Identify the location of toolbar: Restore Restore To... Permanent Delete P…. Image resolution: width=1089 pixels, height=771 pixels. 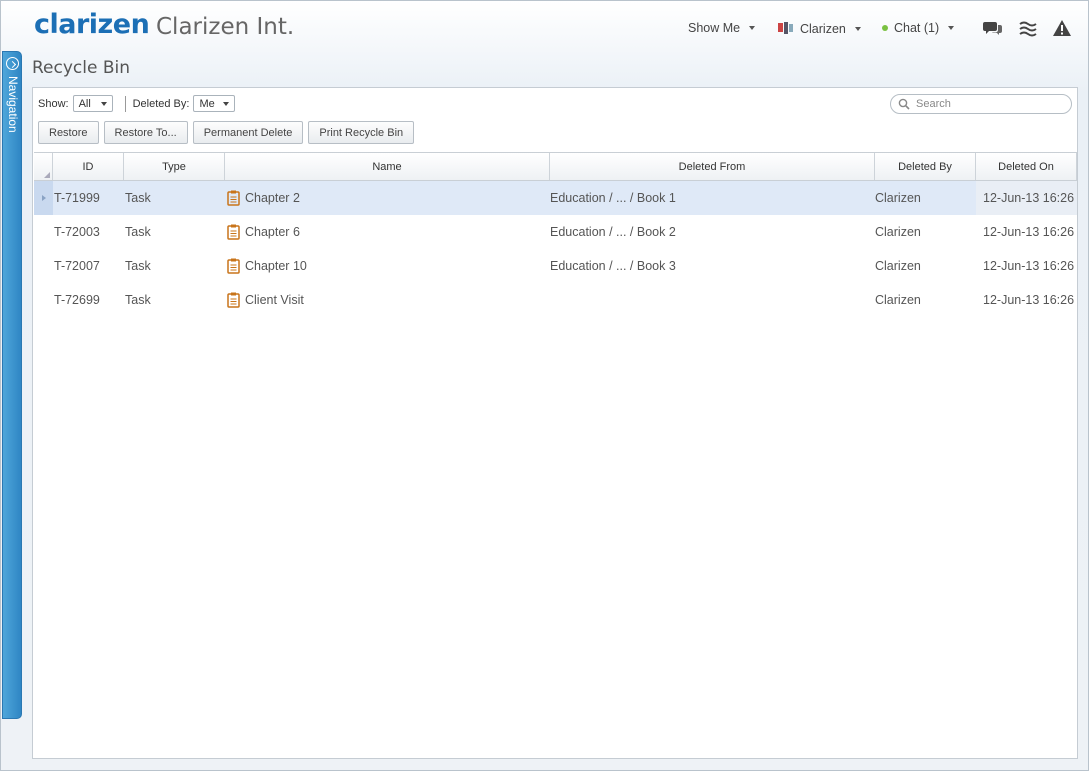
(226, 132).